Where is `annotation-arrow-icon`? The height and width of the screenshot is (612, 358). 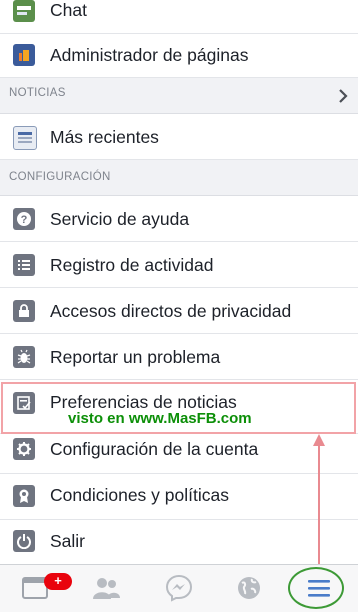 annotation-arrow-icon is located at coordinates (319, 503).